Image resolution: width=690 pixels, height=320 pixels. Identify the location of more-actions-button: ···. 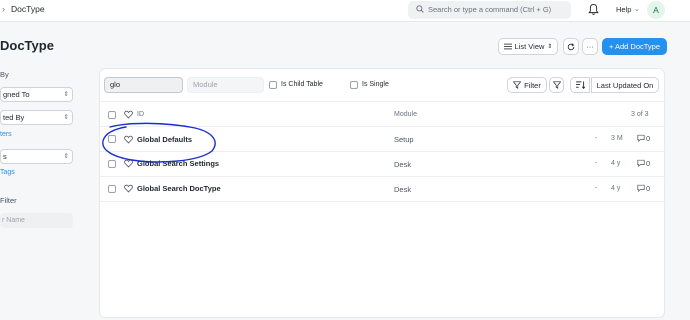
(590, 46).